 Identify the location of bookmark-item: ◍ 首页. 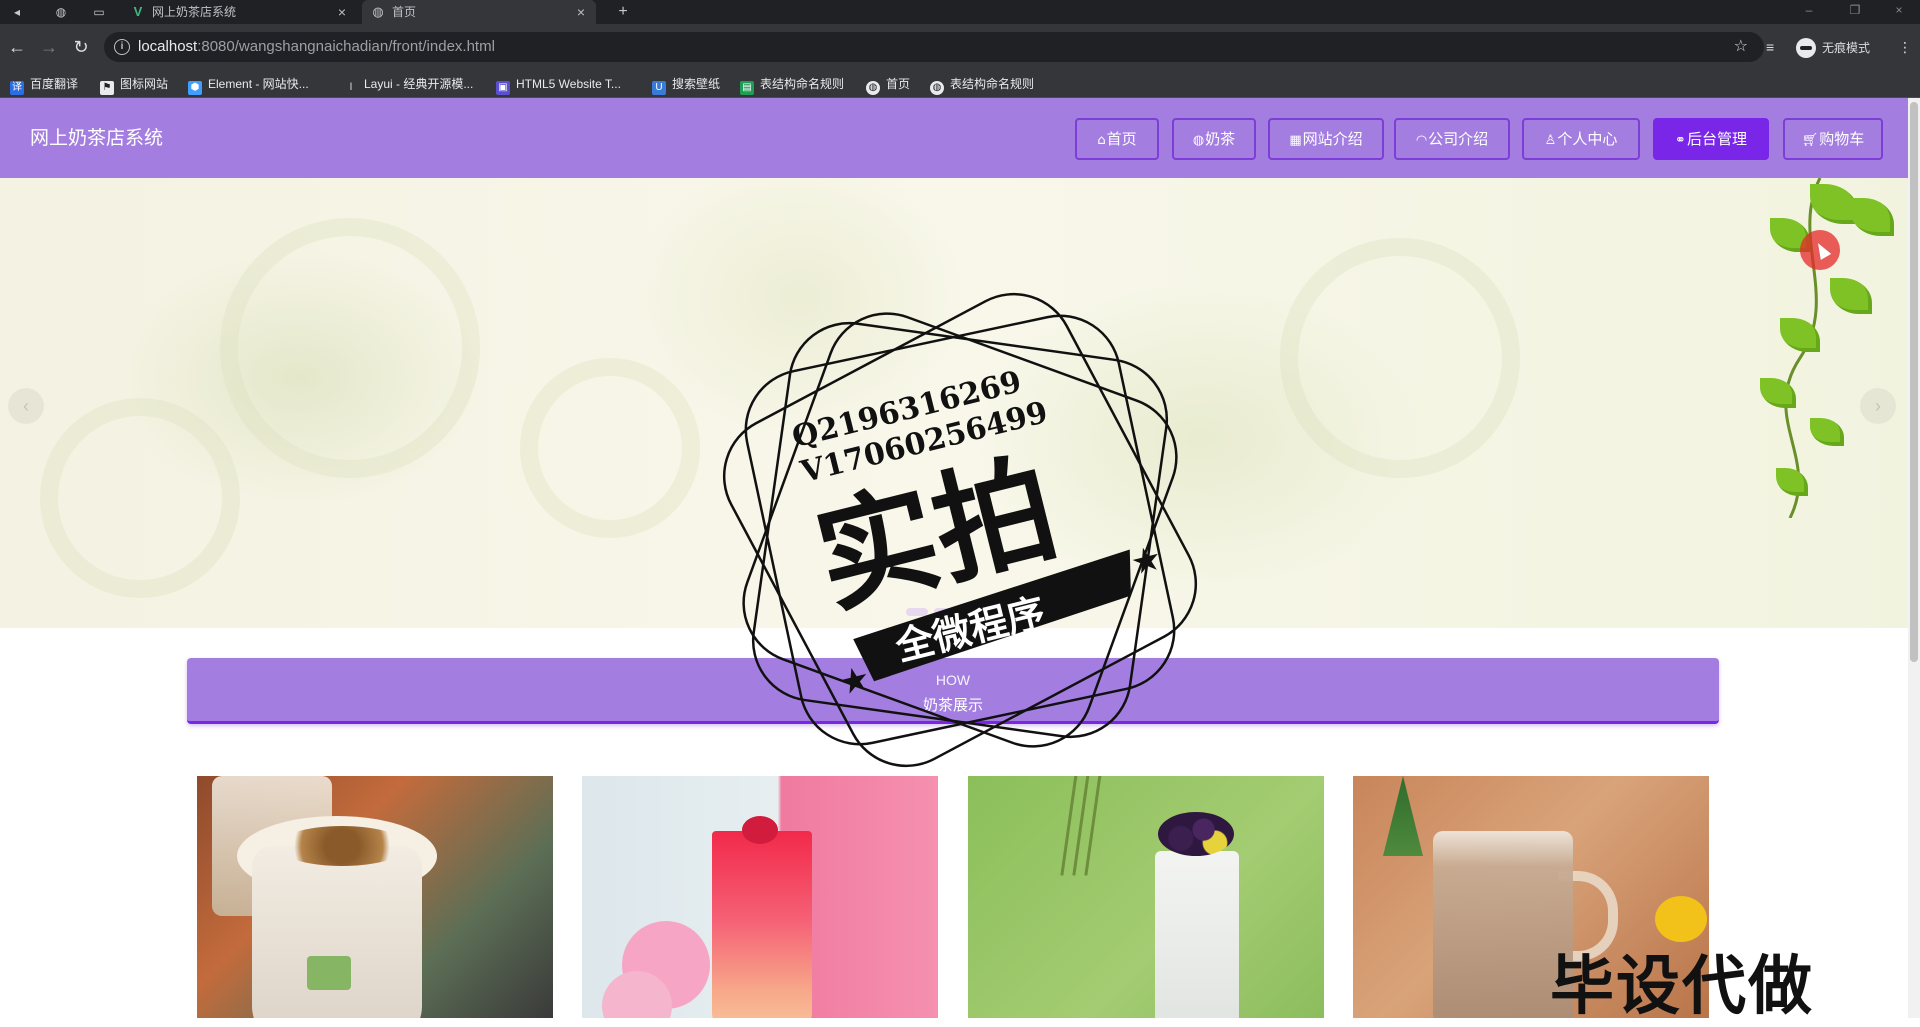
(888, 85).